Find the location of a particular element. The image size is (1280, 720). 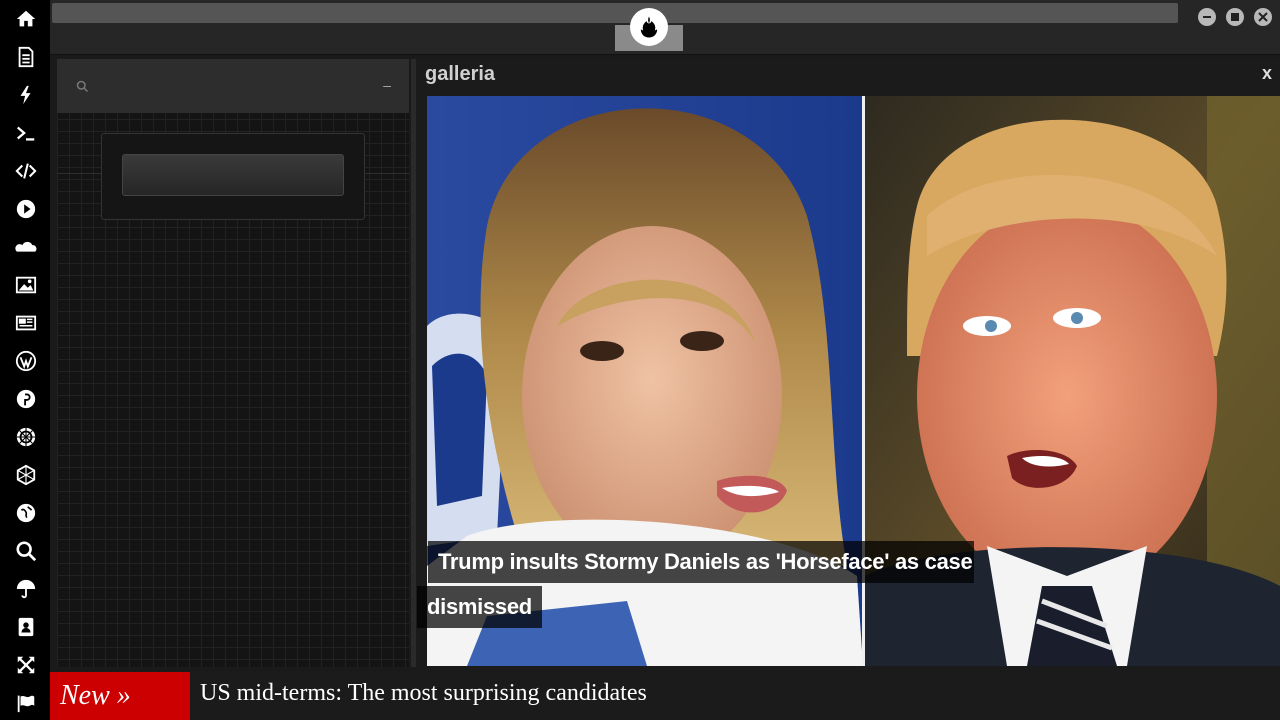

address-bar is located at coordinates (615, 13).